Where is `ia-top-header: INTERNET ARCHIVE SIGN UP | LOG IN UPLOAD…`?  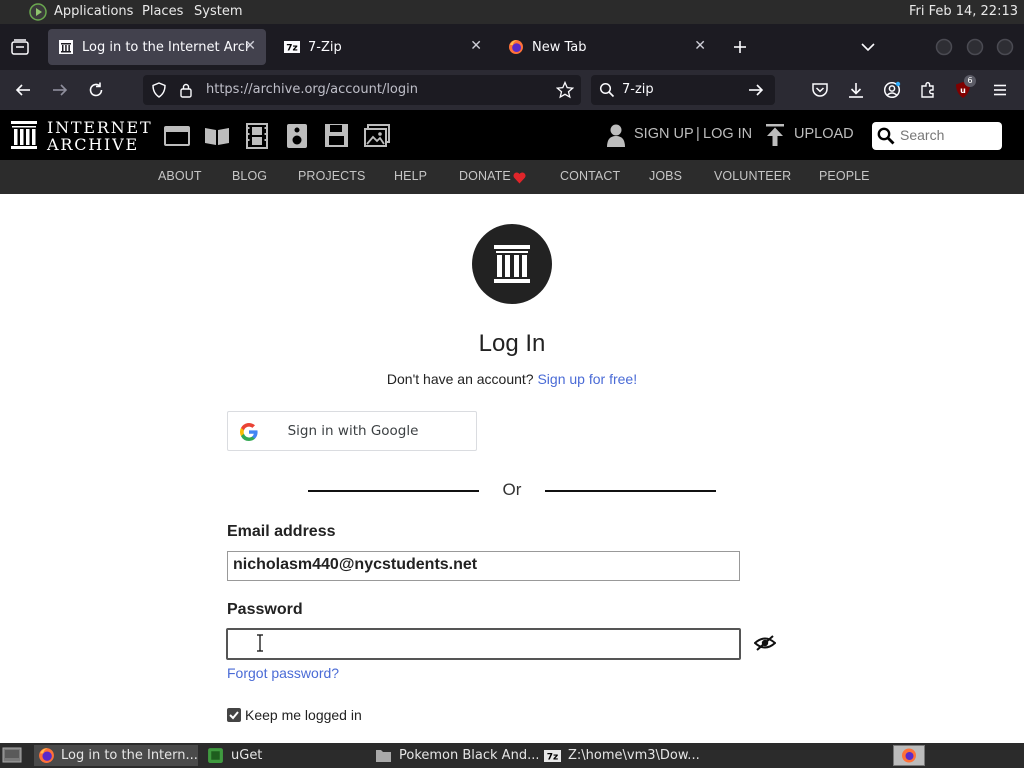 ia-top-header: INTERNET ARCHIVE SIGN UP | LOG IN UPLOAD… is located at coordinates (512, 135).